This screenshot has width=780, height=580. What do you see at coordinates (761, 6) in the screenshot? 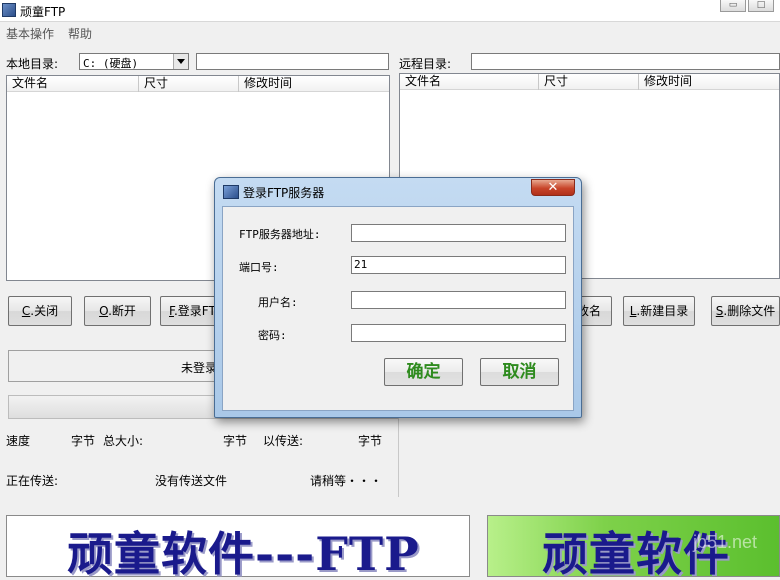
I see `maximize-button: □` at bounding box center [761, 6].